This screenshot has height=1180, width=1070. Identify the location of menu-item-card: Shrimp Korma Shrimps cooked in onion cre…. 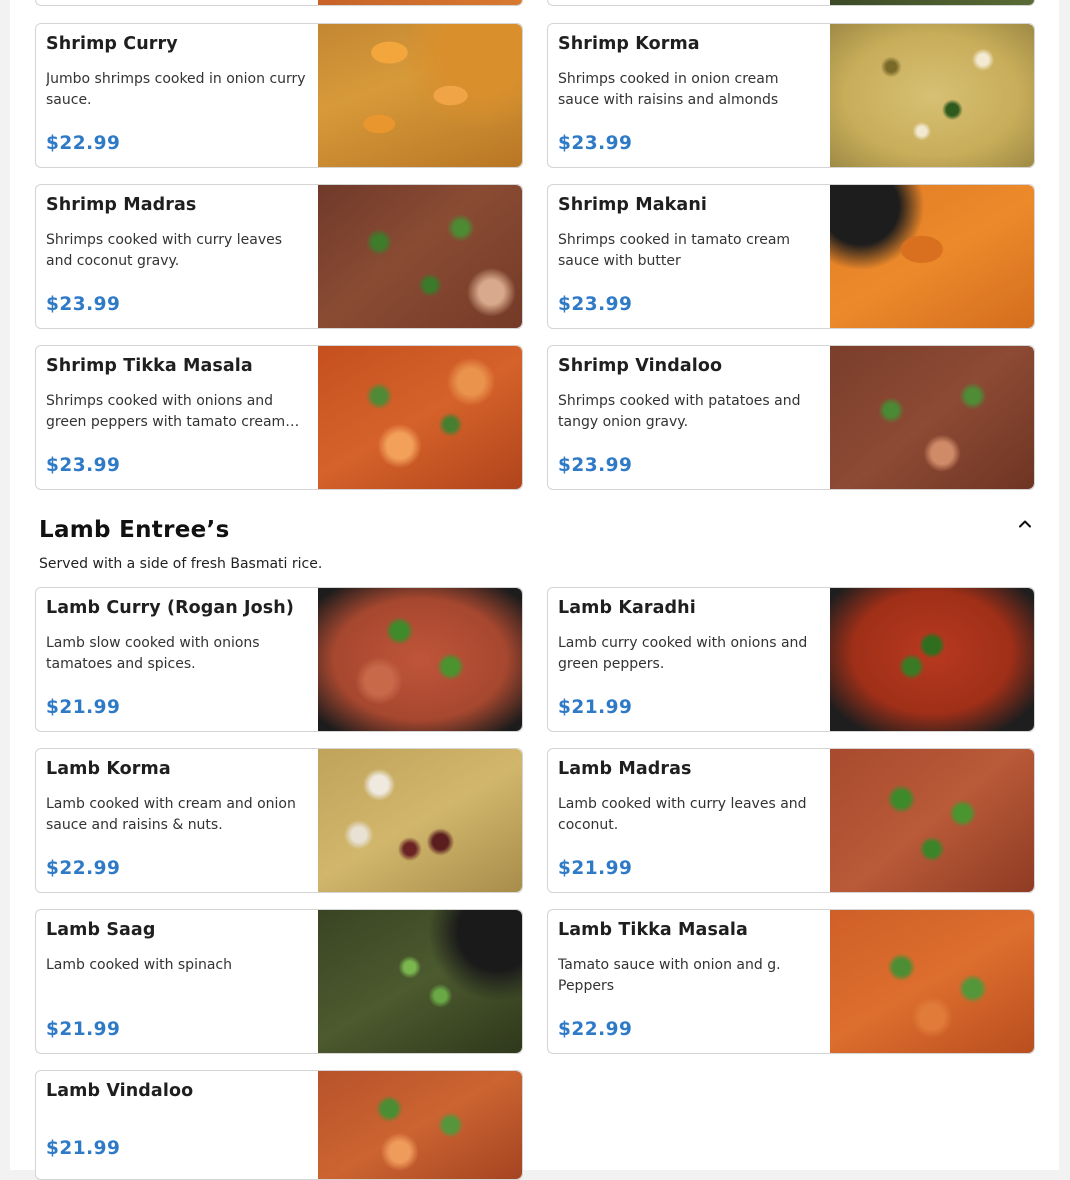
(791, 95).